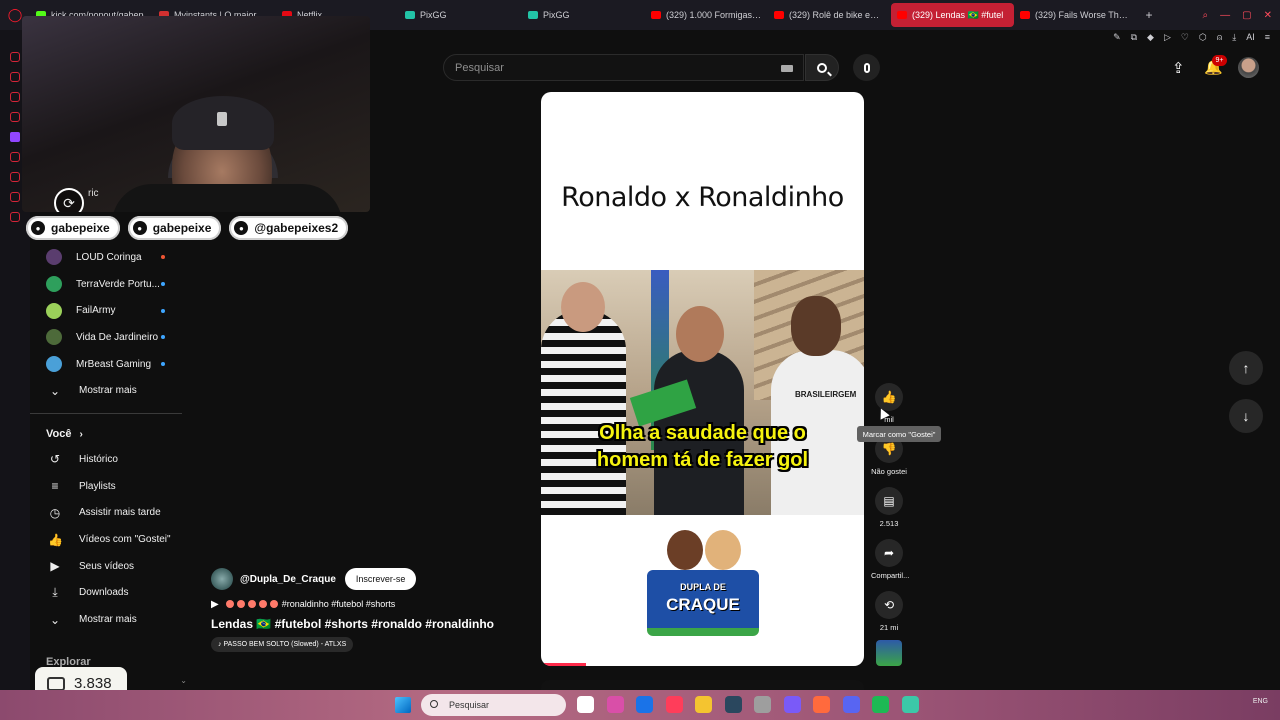 The image size is (1280, 720). What do you see at coordinates (1117, 37) in the screenshot?
I see `pin-icon: ✎` at bounding box center [1117, 37].